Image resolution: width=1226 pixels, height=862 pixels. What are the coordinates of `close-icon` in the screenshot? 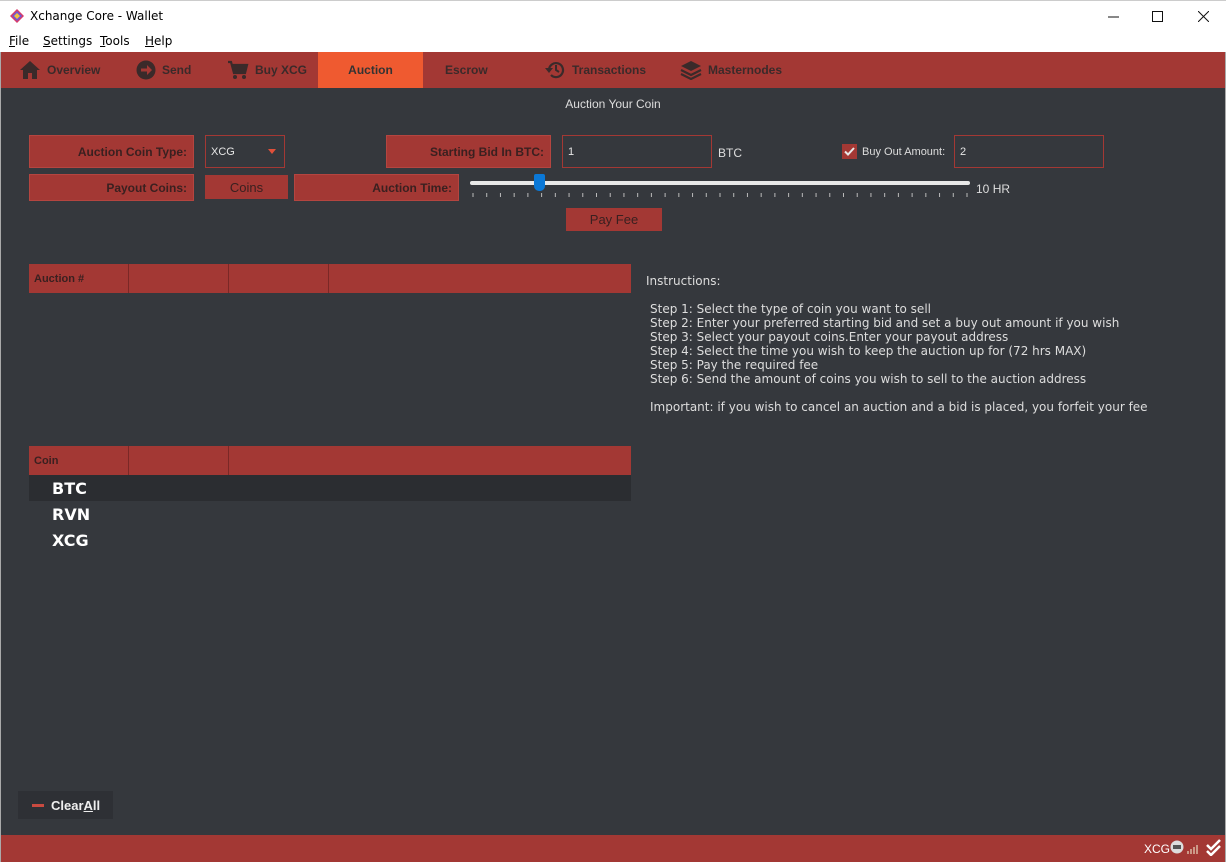 It's located at (1203, 16).